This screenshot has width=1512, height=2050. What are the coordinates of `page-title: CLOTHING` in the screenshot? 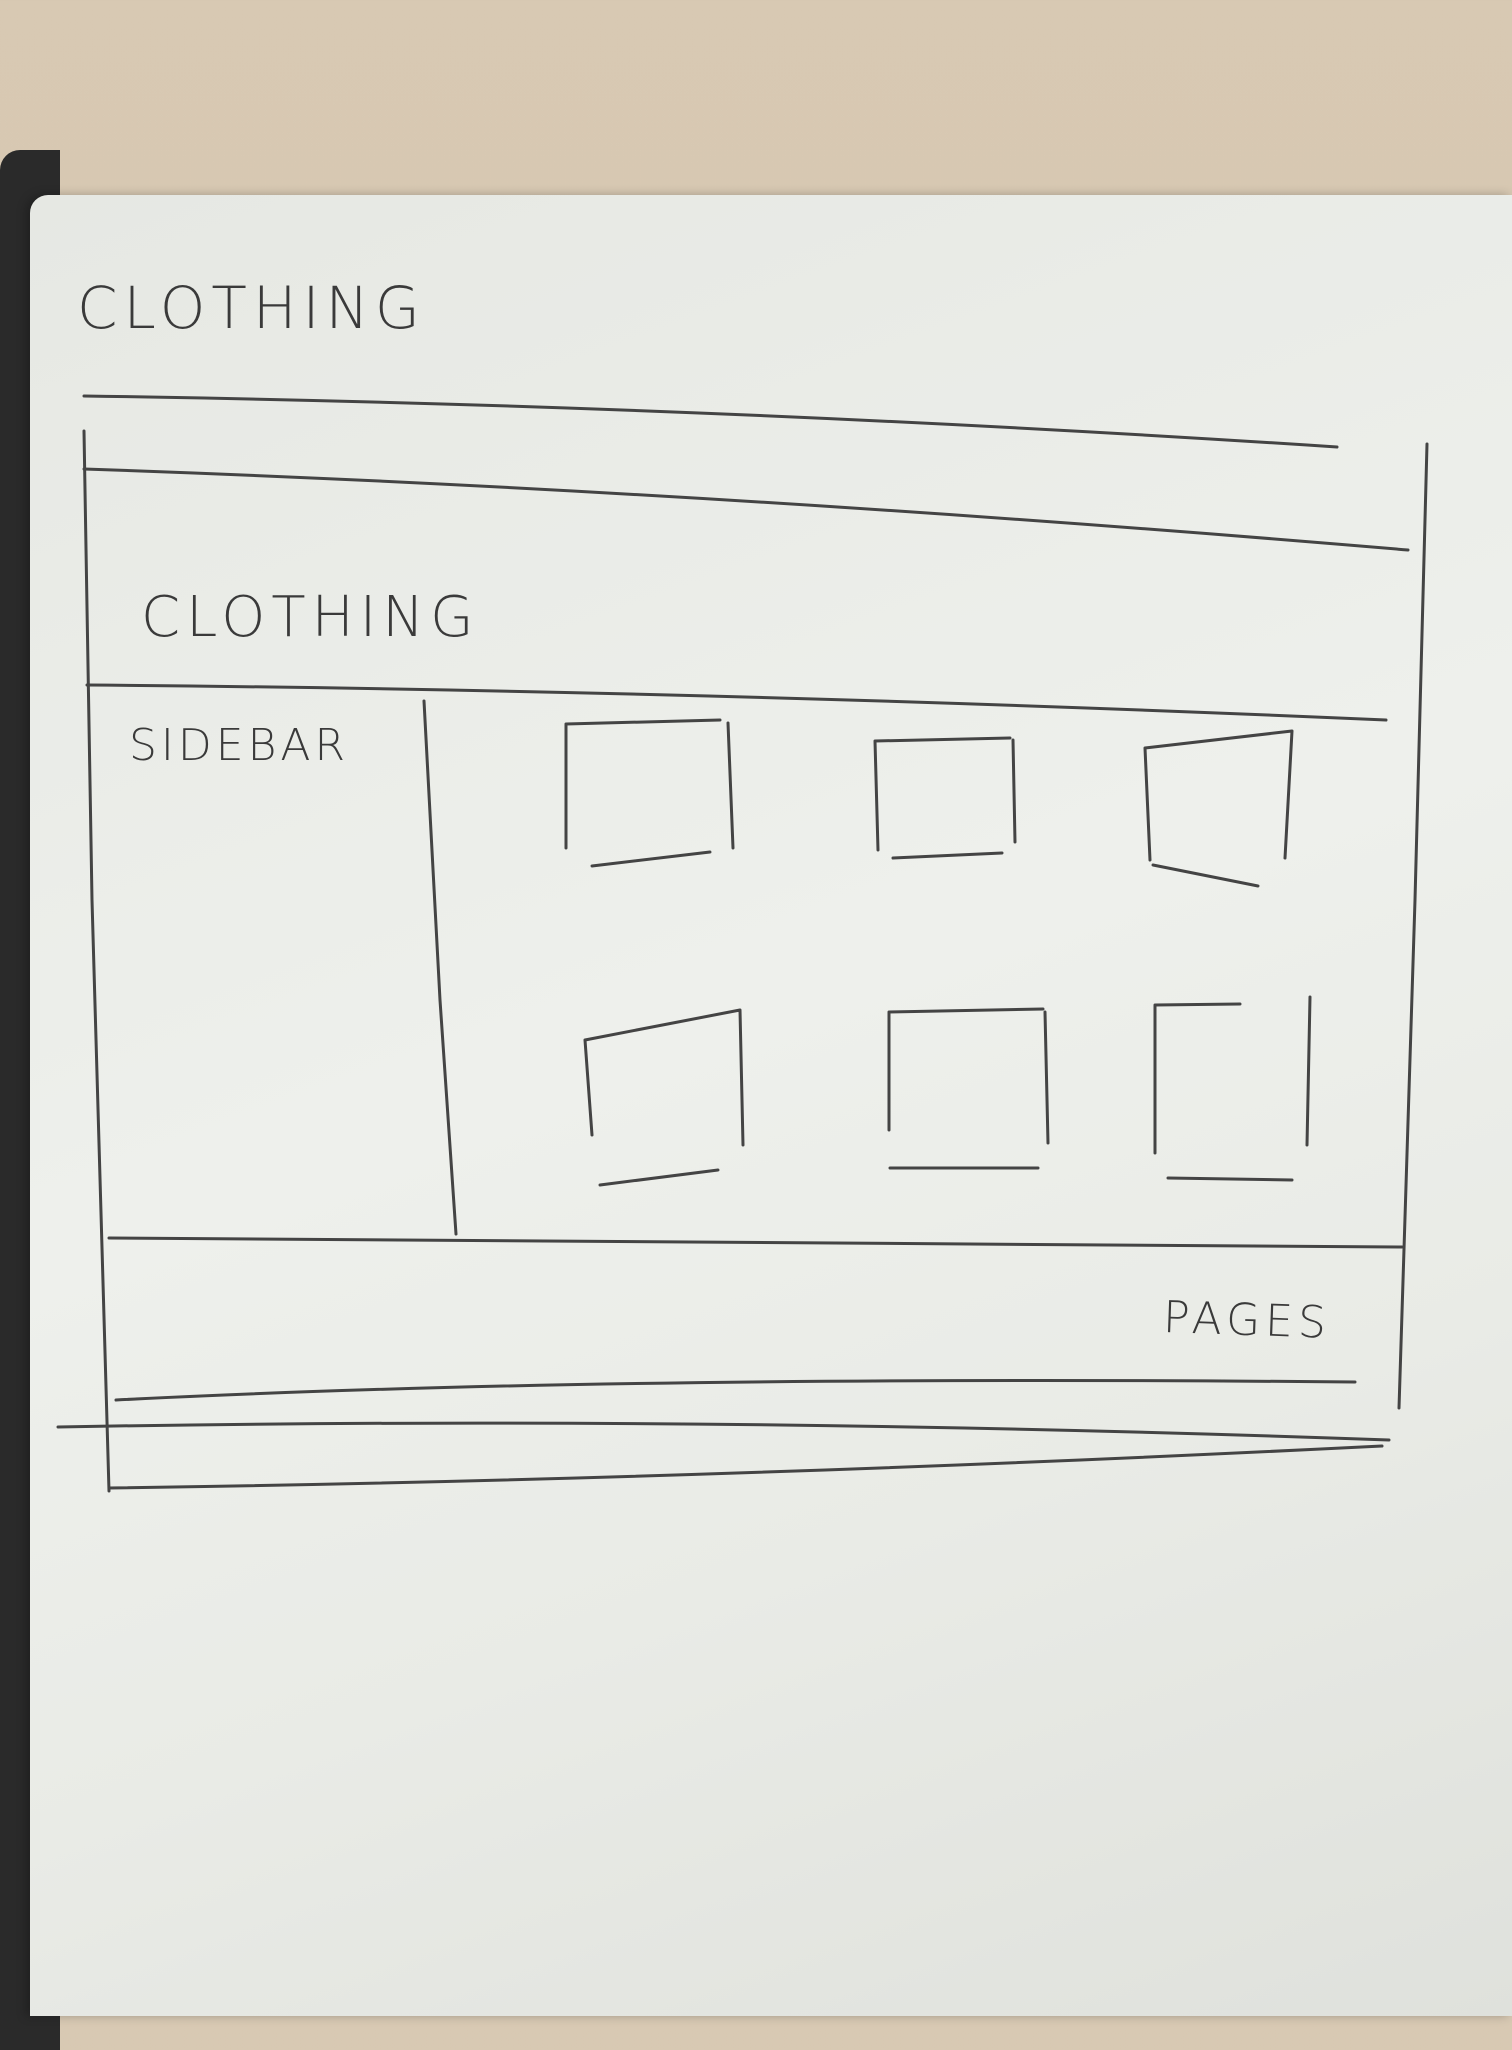 It's located at (251, 308).